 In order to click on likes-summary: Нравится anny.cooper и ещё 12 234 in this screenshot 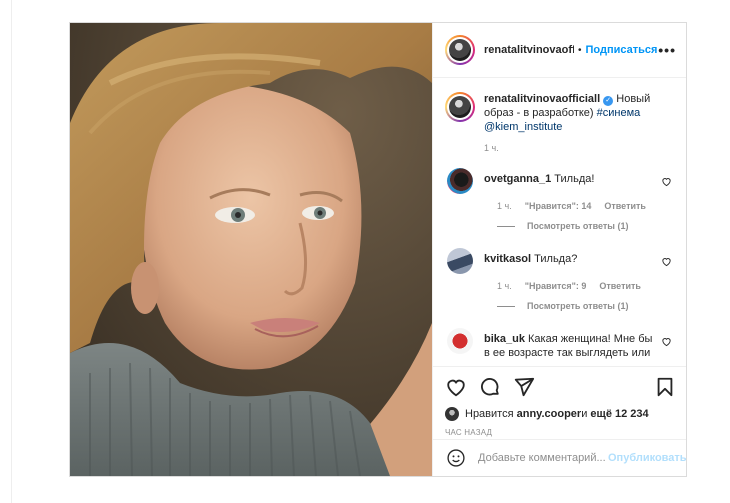, I will do `click(559, 414)`.